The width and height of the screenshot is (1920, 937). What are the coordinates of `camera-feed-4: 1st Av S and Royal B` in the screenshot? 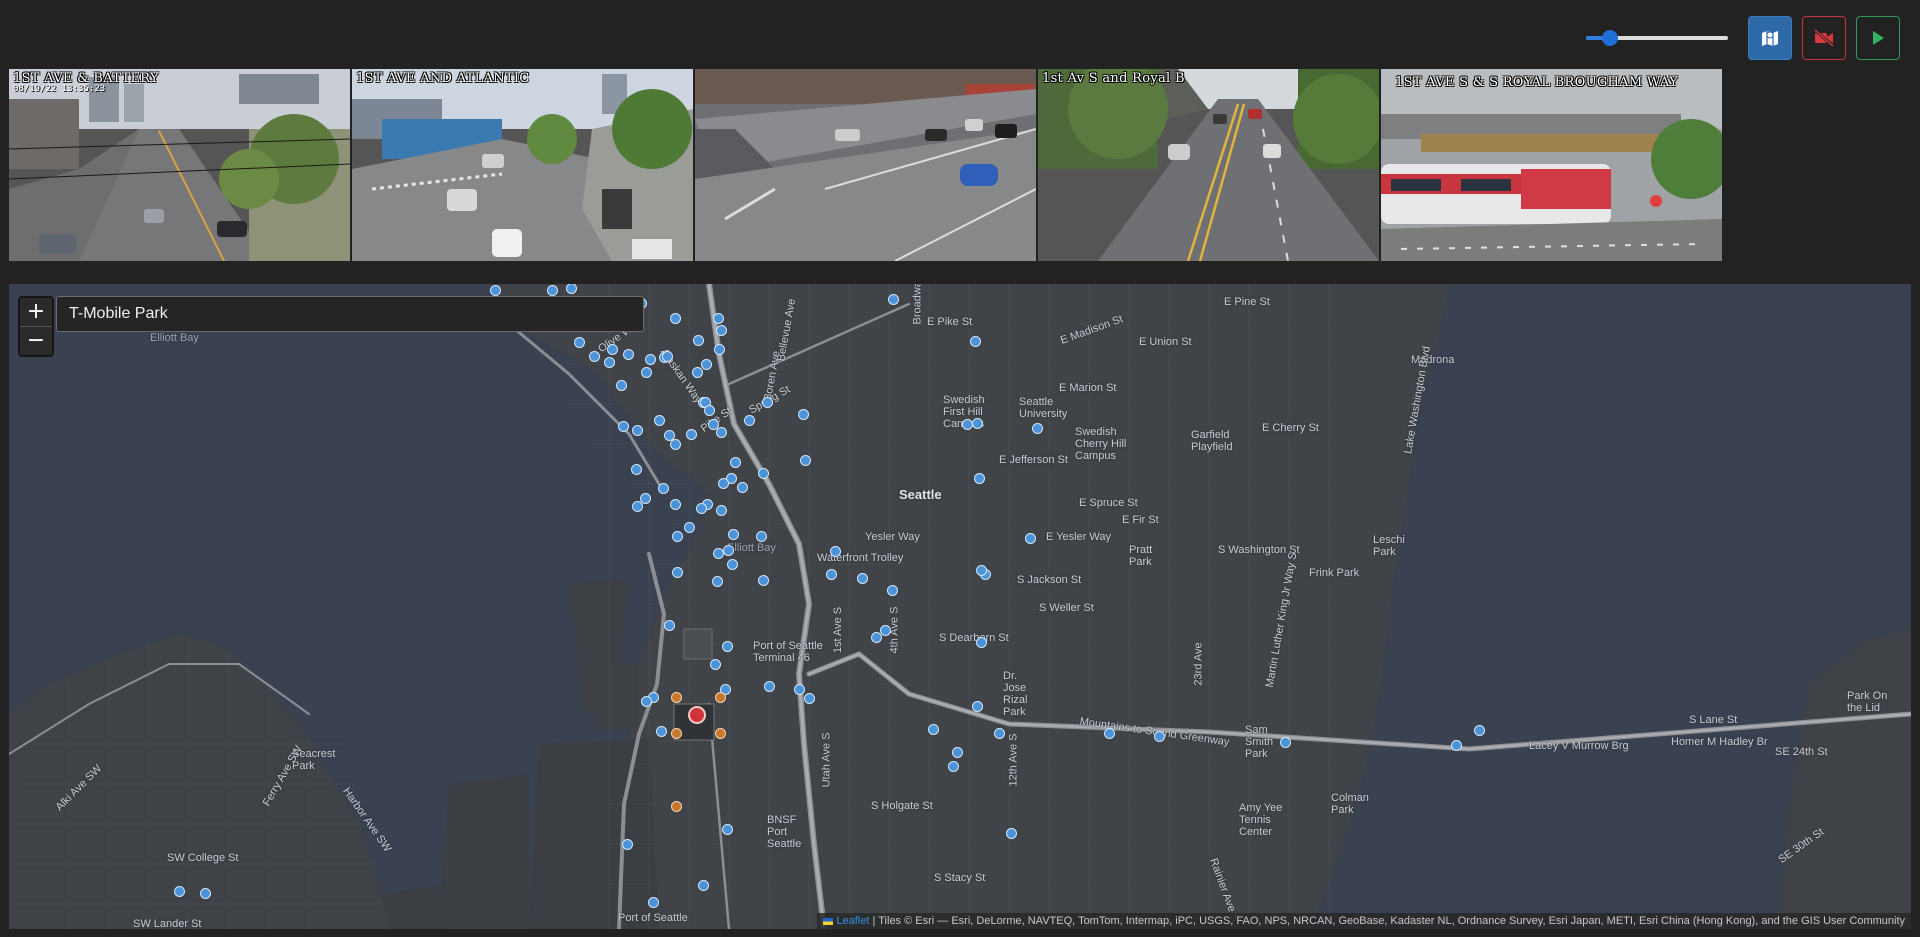 It's located at (1208, 165).